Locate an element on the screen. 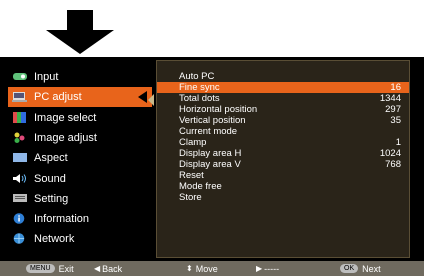 The width and height of the screenshot is (424, 276). menu-row-current-mode: Current mode is located at coordinates (283, 131).